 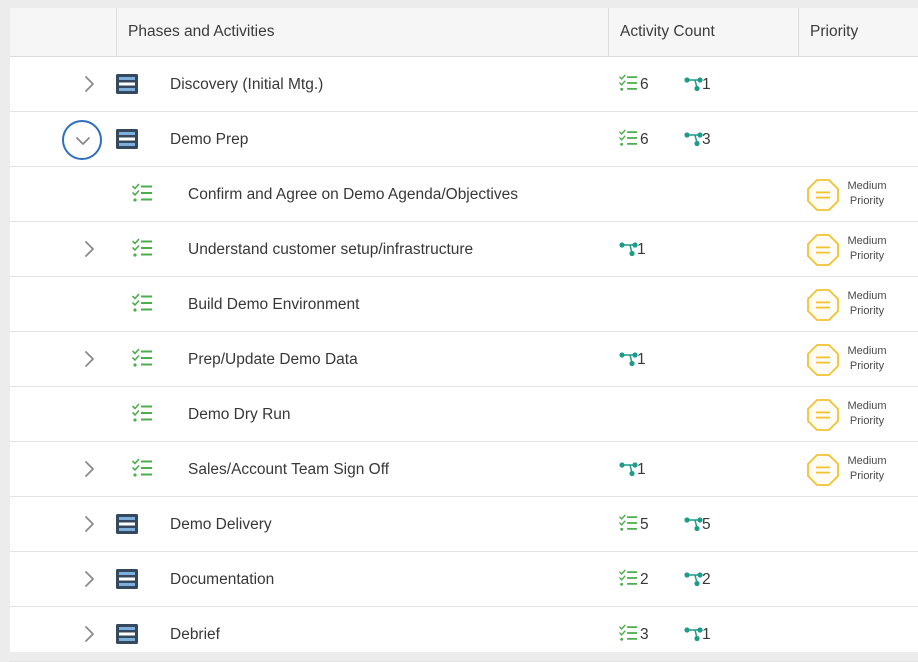 What do you see at coordinates (706, 579) in the screenshot?
I see `subprocess-count-value: 2` at bounding box center [706, 579].